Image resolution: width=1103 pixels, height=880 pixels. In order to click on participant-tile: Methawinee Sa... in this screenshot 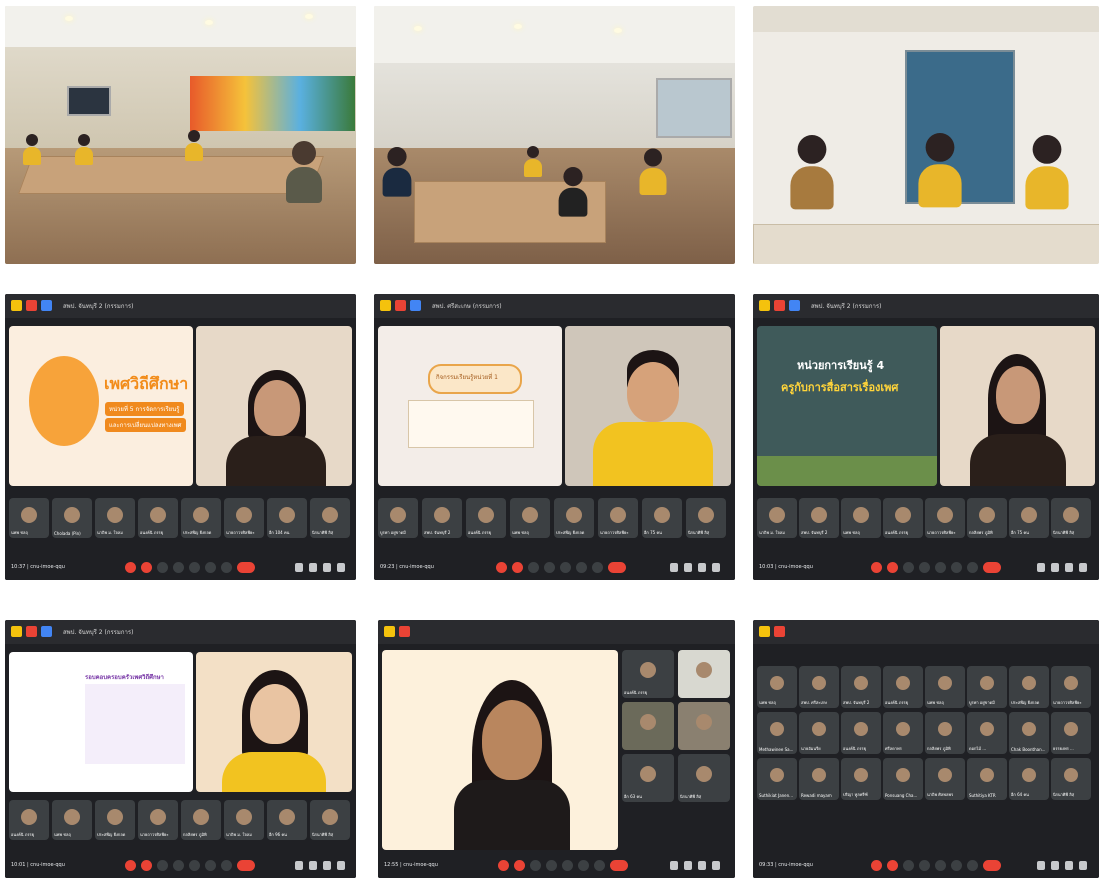, I will do `click(777, 733)`.